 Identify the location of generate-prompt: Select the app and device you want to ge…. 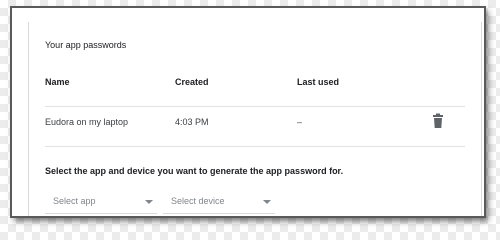
(194, 171).